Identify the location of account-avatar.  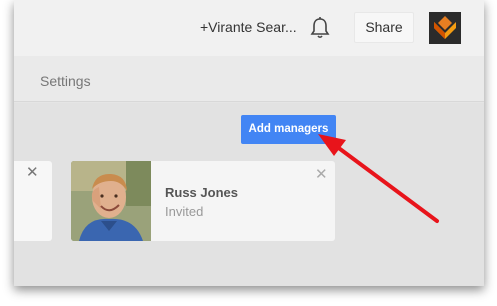
(445, 28).